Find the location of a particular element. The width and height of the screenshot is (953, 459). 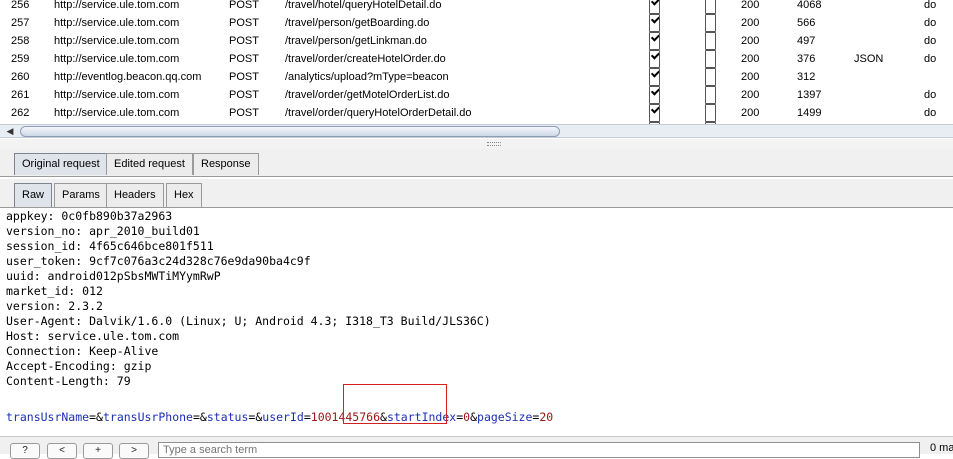

row-number: 260 is located at coordinates (20, 77).